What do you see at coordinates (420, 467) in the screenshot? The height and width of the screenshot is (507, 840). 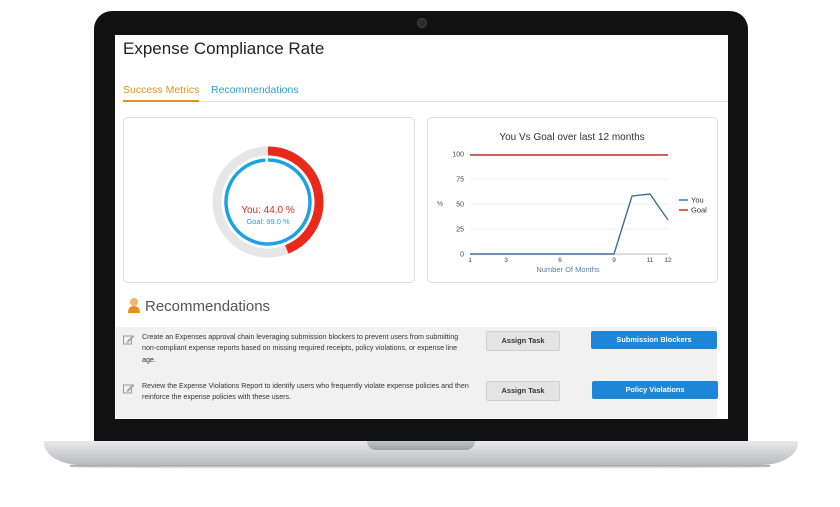 I see `laptop-shadow` at bounding box center [420, 467].